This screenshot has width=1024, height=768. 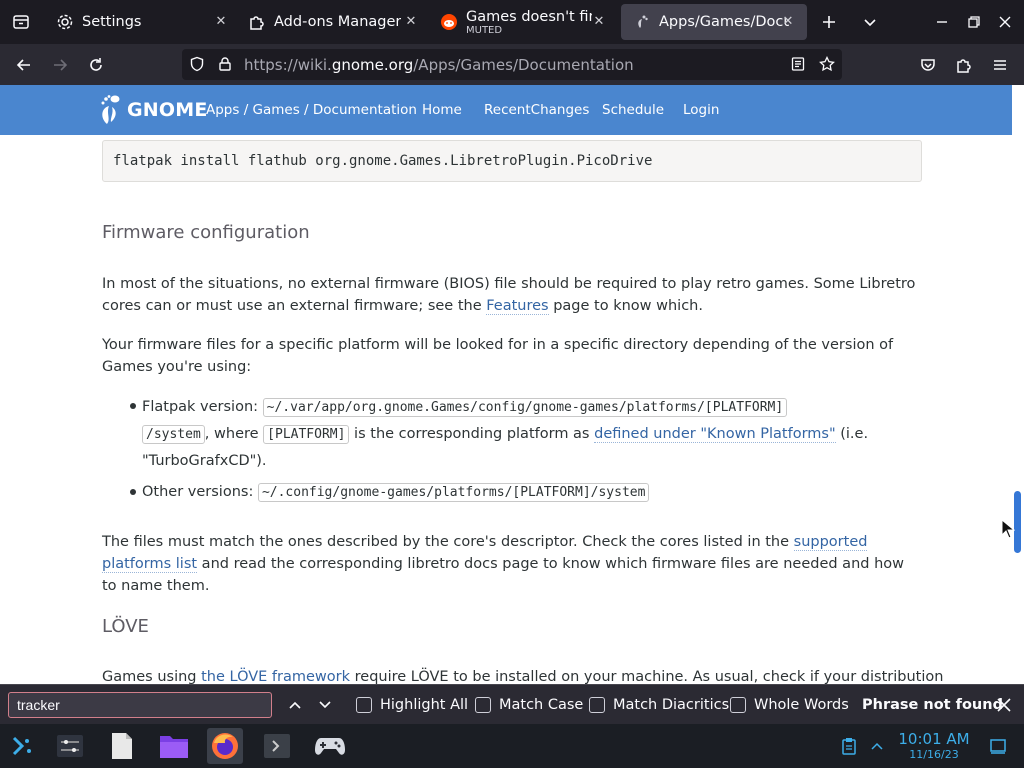 I want to click on reddit-icon, so click(x=449, y=22).